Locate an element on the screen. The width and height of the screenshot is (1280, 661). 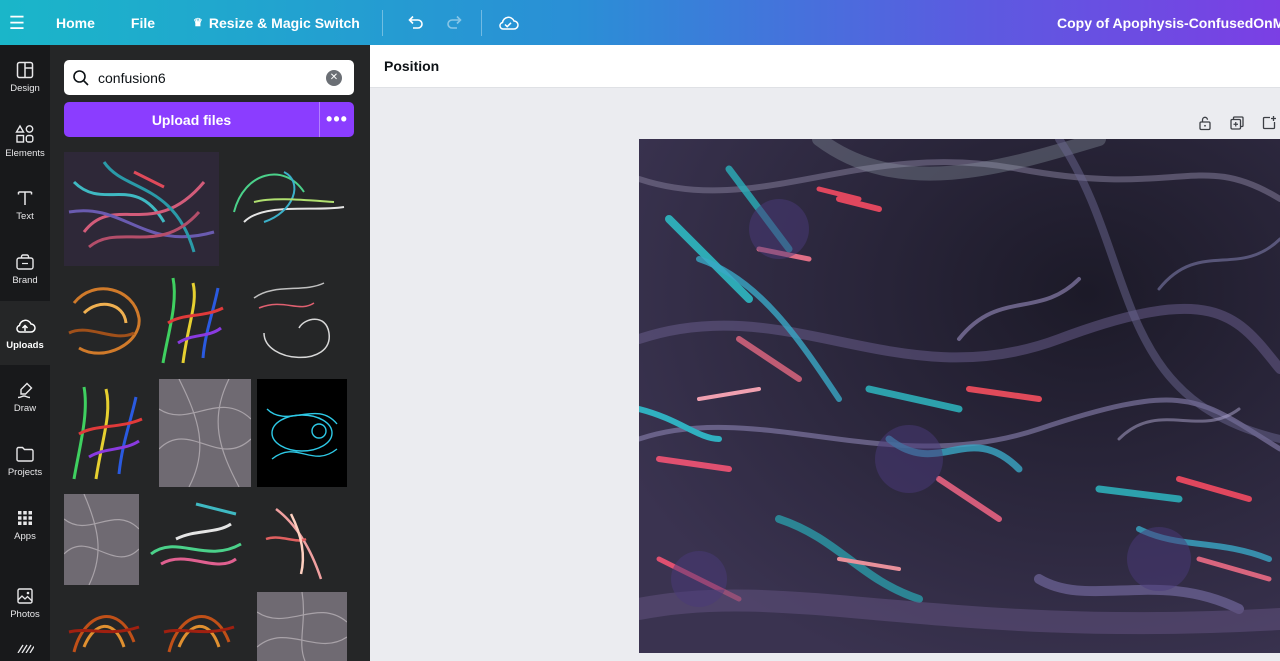
rail-label: Apps is located at coordinates (25, 536).